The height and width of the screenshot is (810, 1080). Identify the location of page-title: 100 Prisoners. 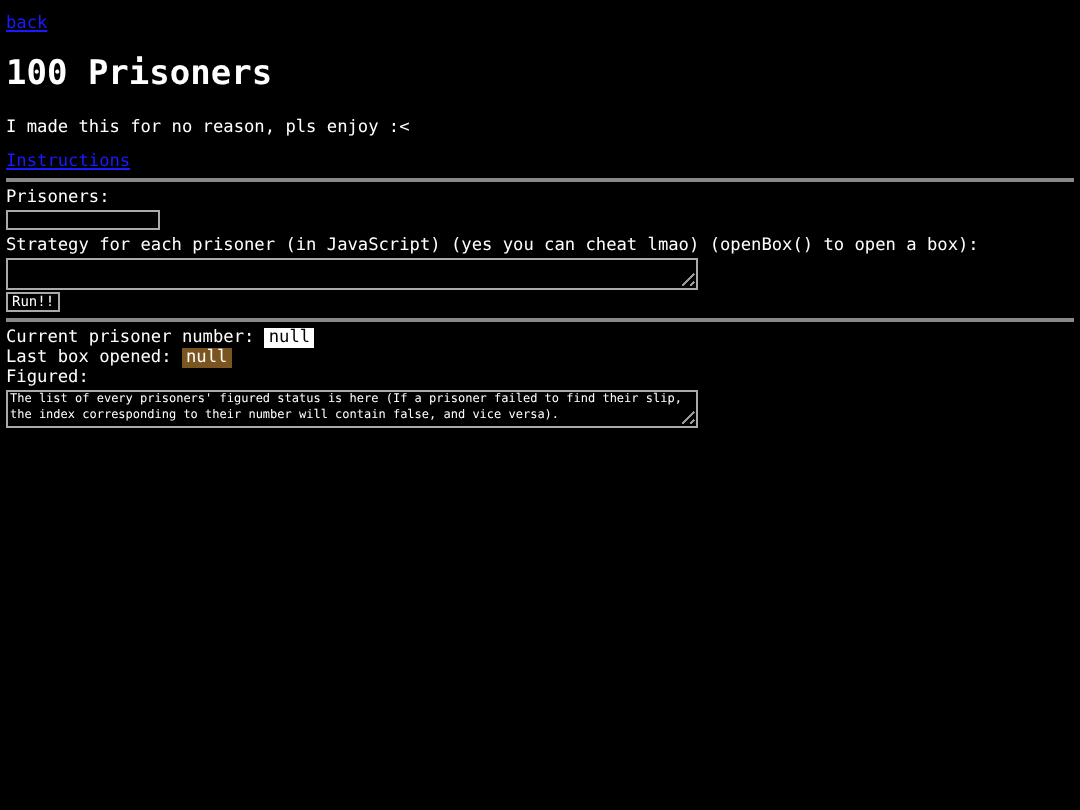
(140, 74).